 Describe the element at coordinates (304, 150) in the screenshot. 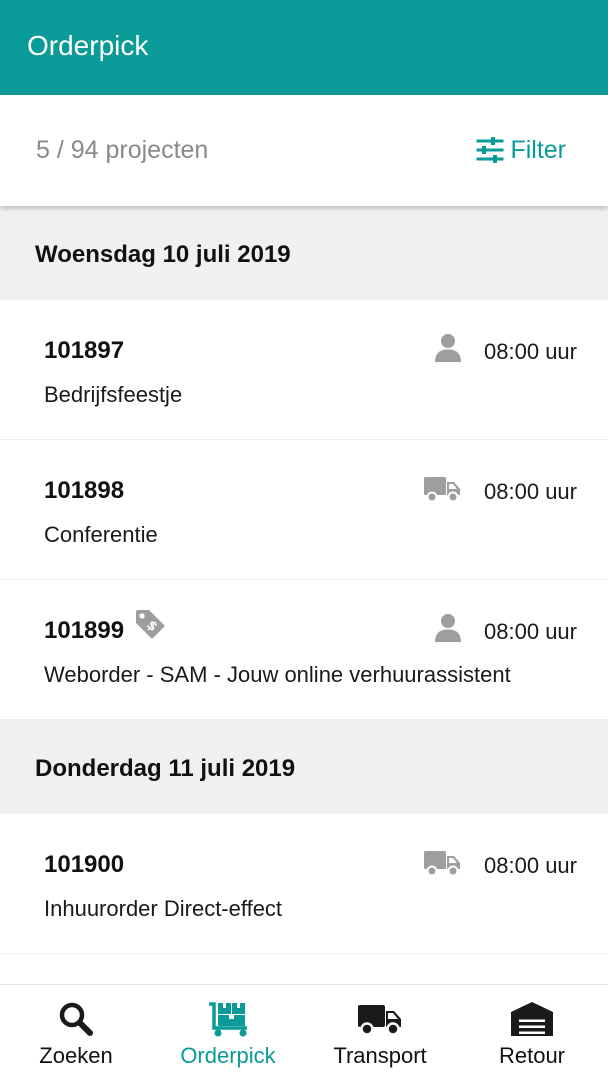

I see `results-bar: 5 / 94 projecten Filter` at that location.